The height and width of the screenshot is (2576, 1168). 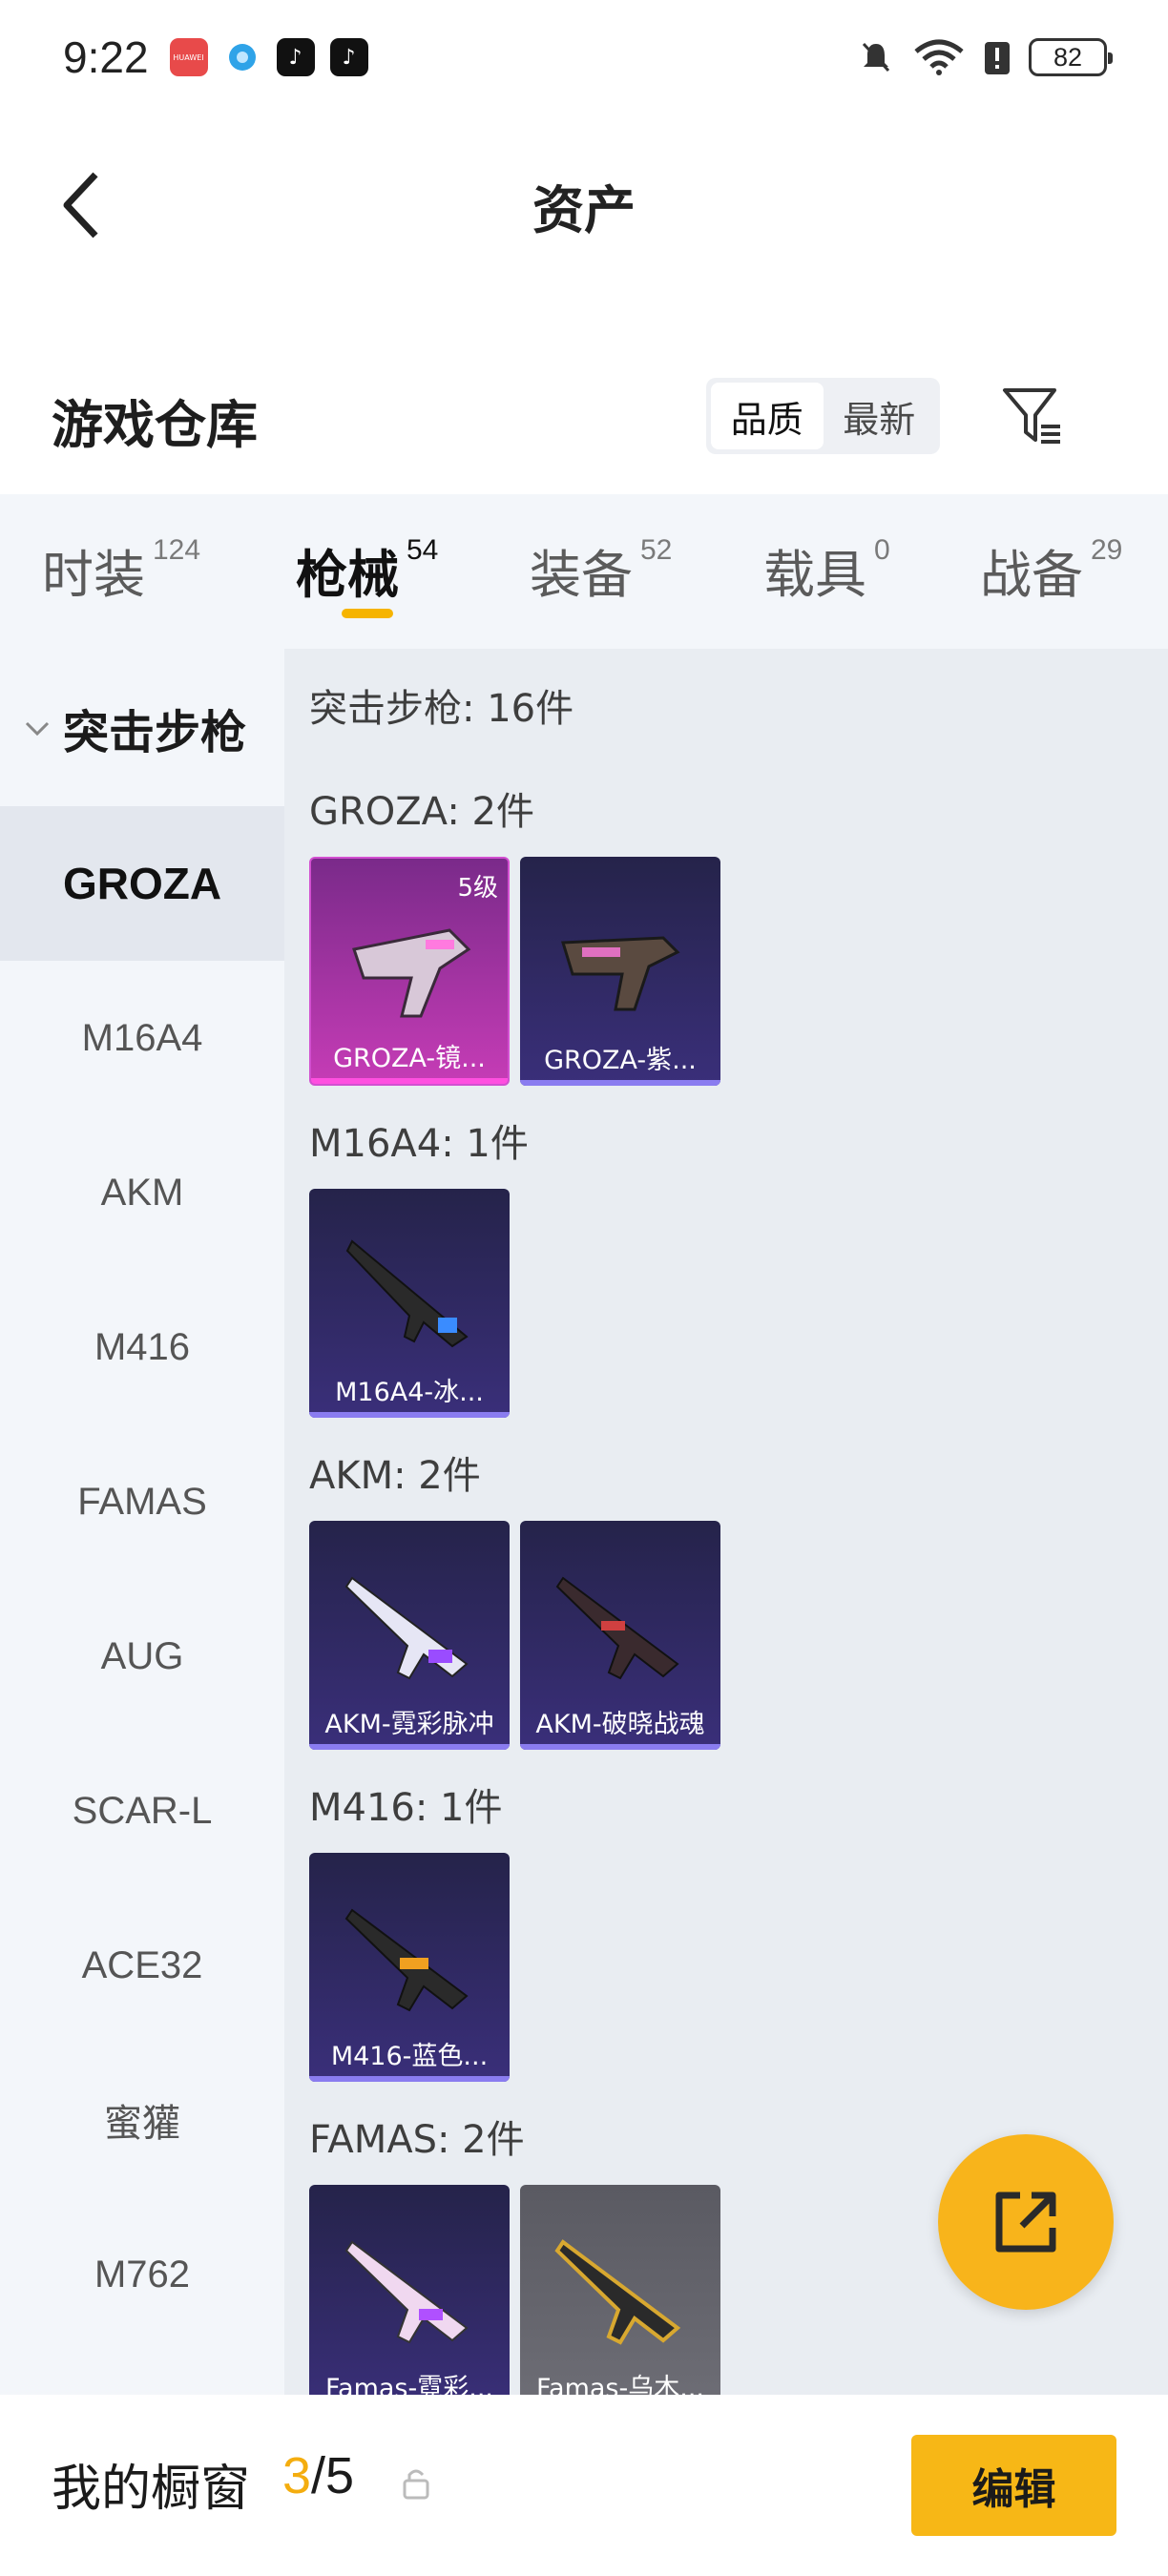 I want to click on share-fab-button, so click(x=1026, y=2222).